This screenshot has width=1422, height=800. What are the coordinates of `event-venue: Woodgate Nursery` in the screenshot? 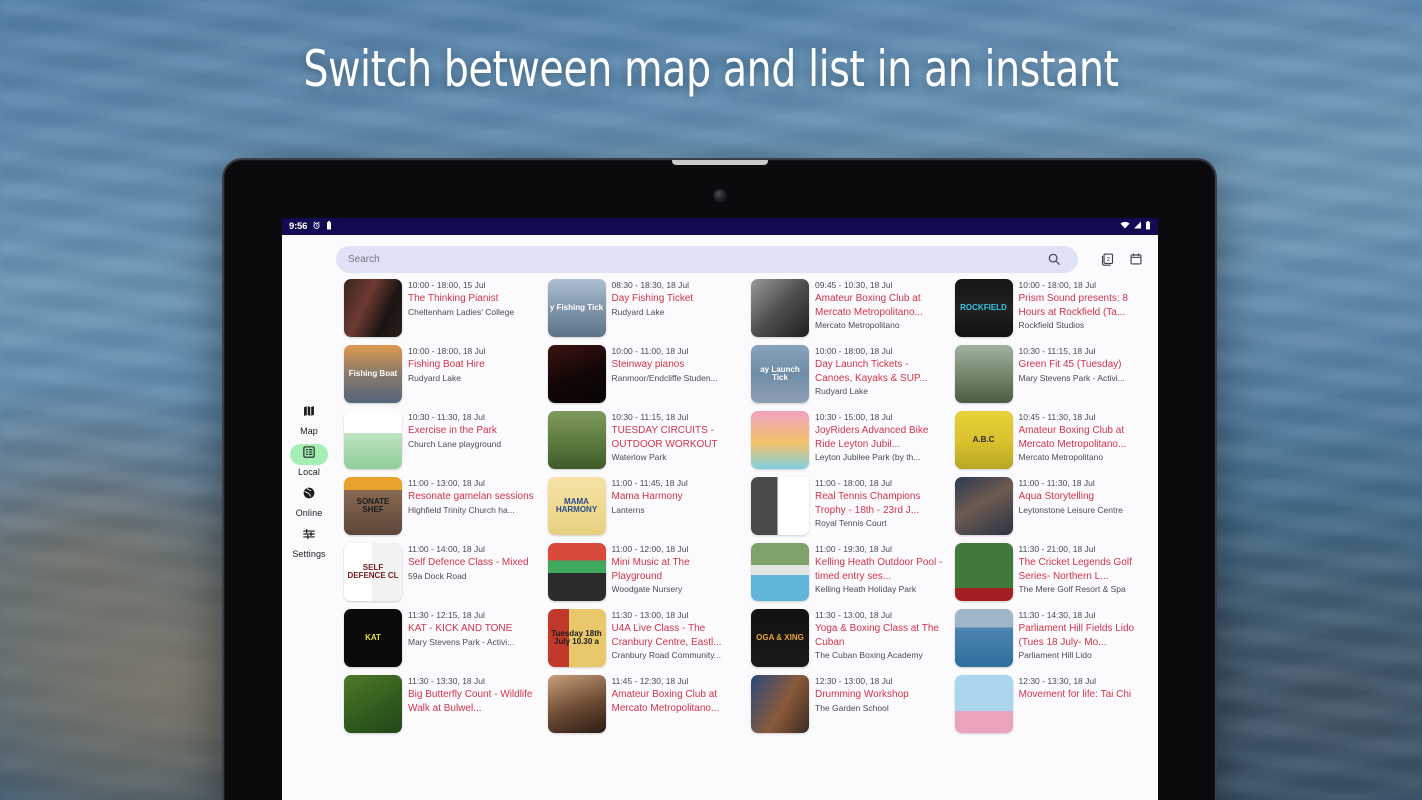 It's located at (647, 588).